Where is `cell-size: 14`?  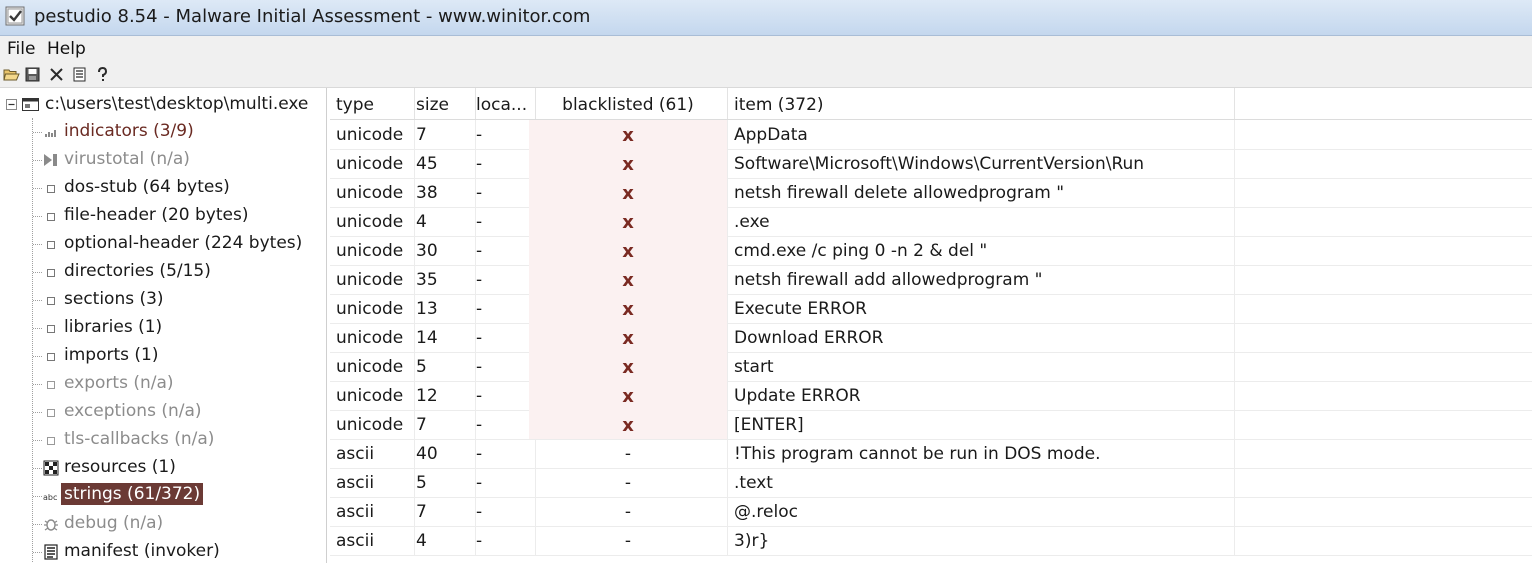 cell-size: 14 is located at coordinates (442, 337).